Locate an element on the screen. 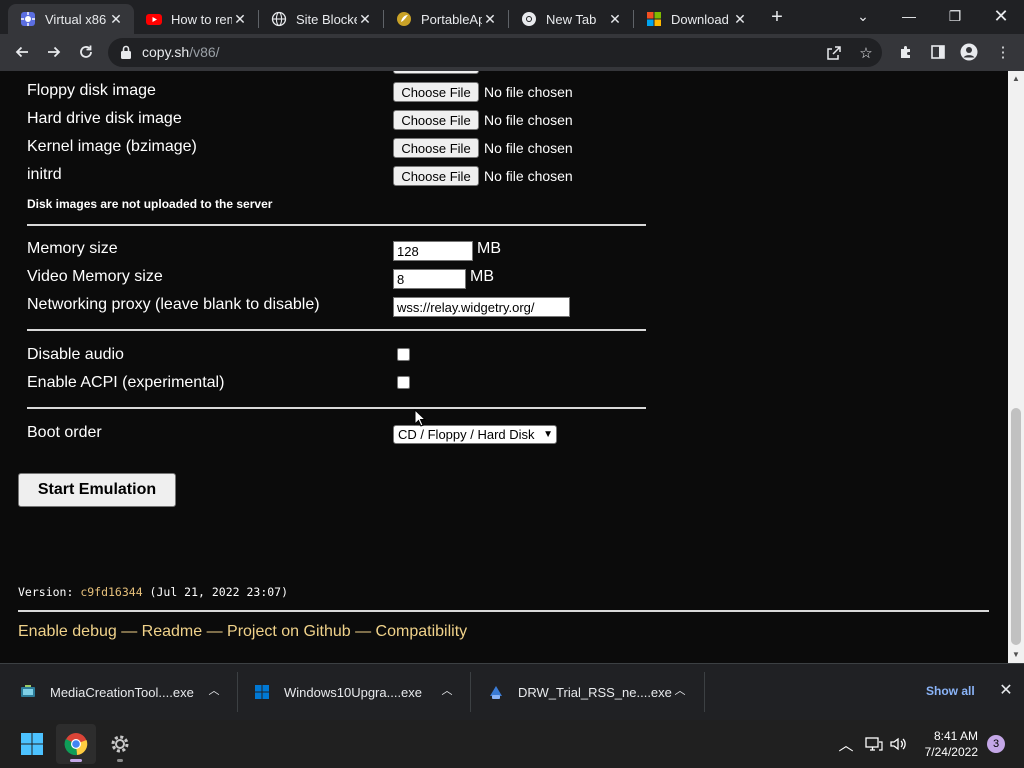  memory-size-label: Memory size is located at coordinates (72, 248).